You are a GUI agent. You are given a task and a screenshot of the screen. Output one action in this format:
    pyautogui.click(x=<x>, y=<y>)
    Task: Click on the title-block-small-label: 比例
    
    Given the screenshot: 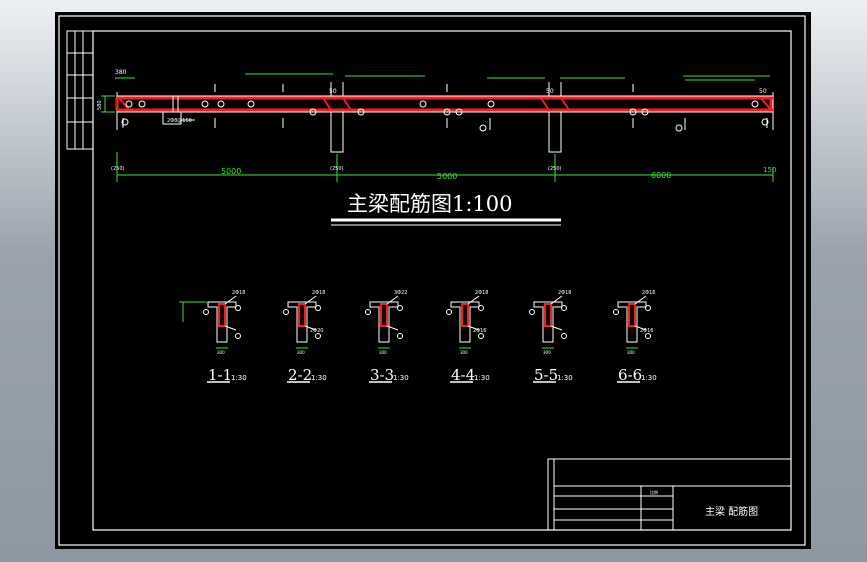 What is the action you would take?
    pyautogui.click(x=654, y=492)
    